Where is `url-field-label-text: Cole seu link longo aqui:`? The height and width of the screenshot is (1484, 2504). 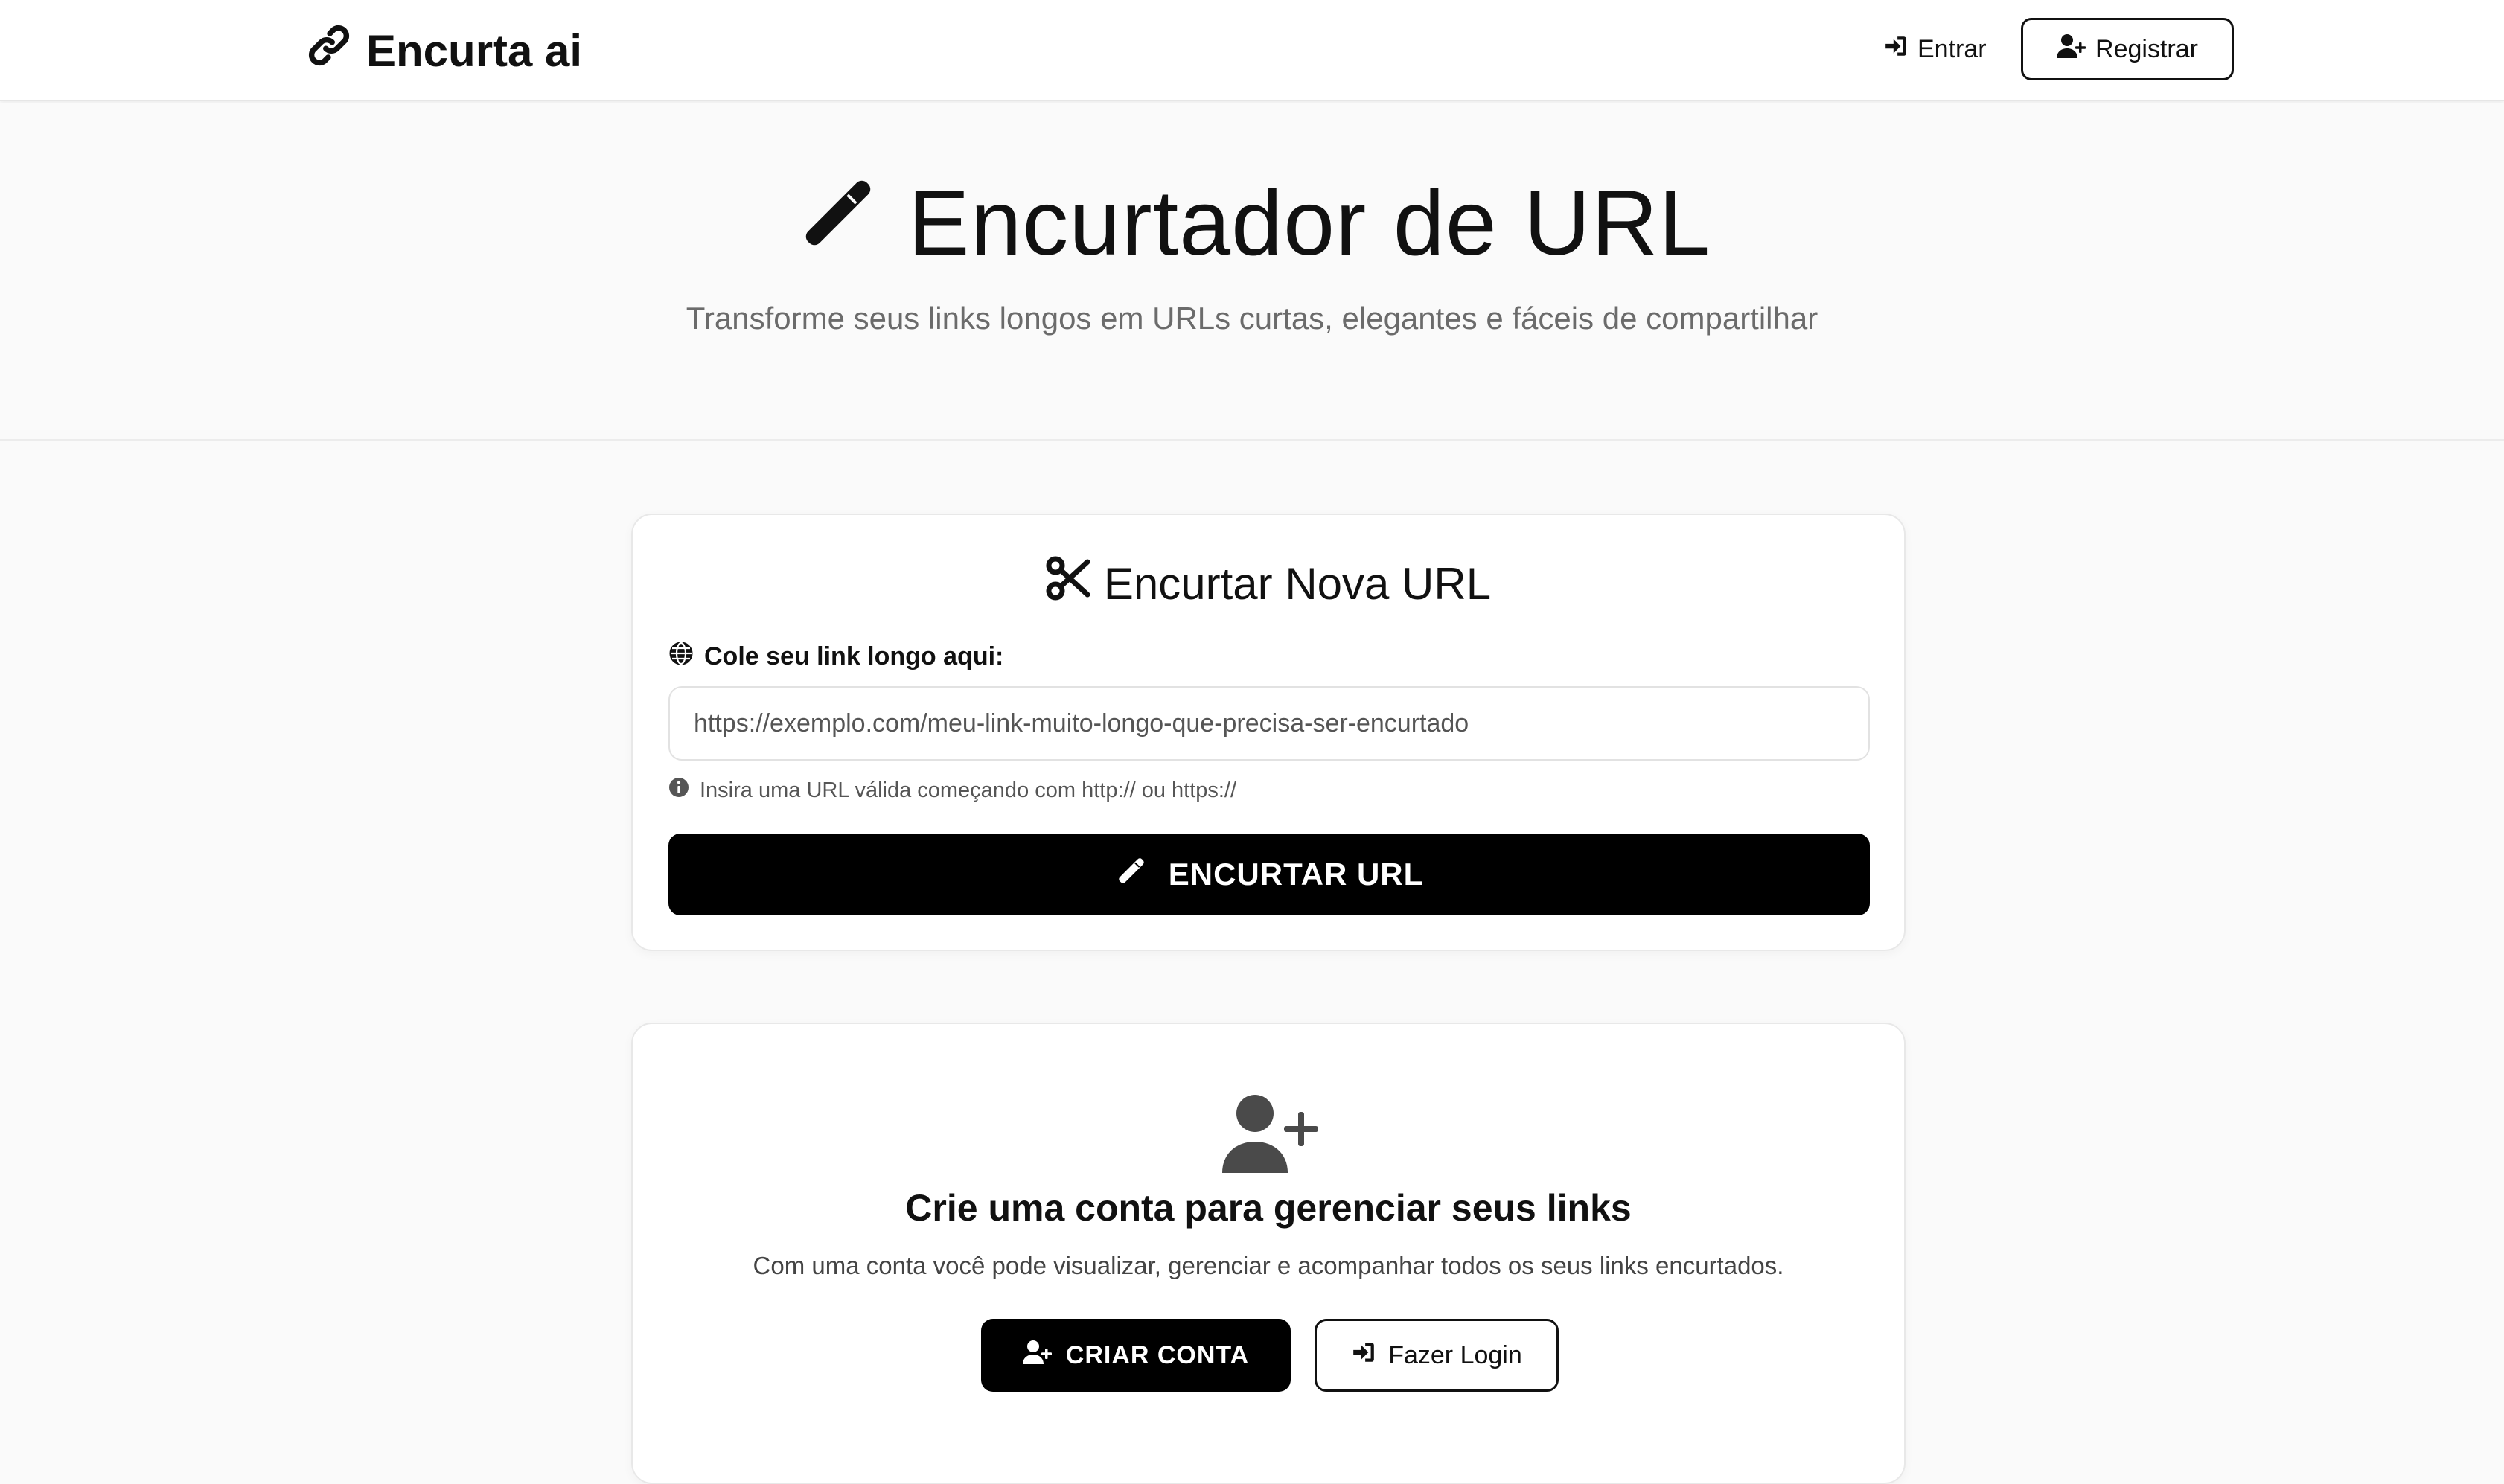
url-field-label-text: Cole seu link longo aqui: is located at coordinates (854, 656).